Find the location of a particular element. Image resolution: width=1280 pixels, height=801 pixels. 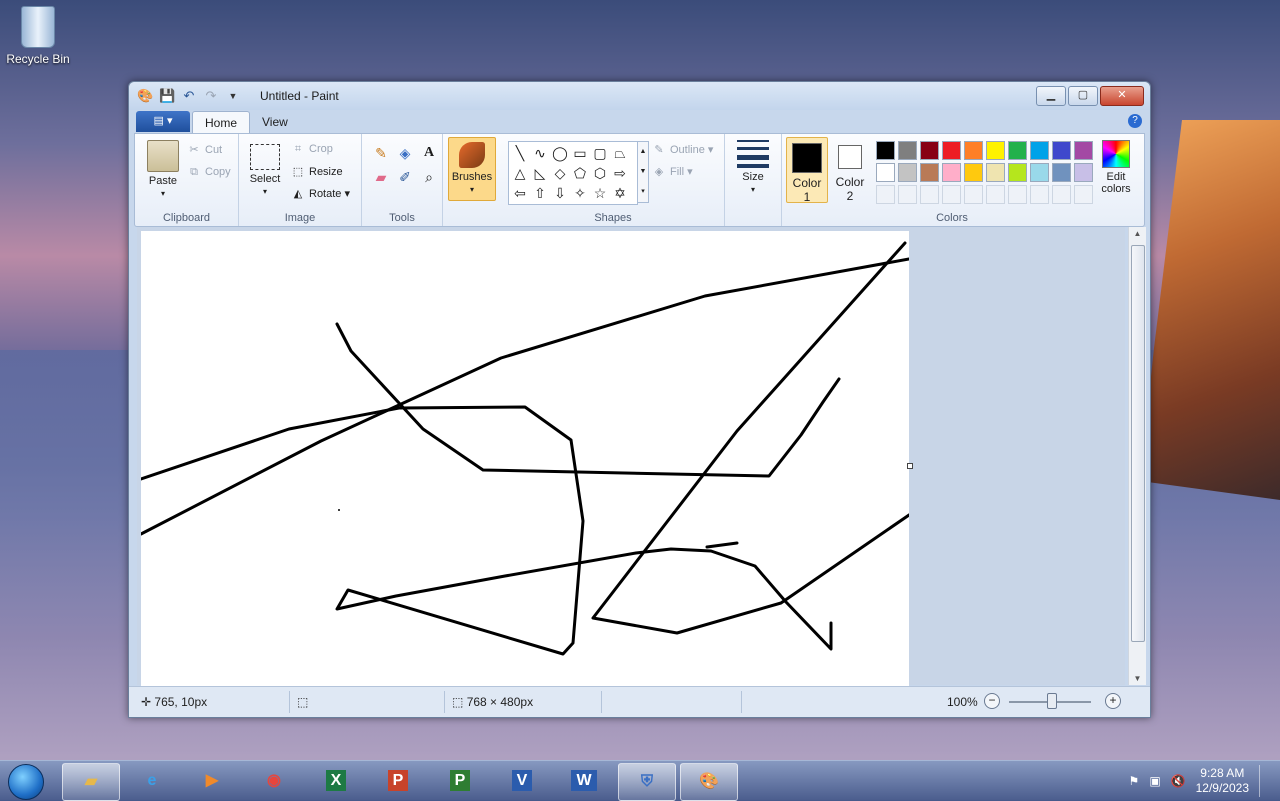

undo-icon: ↶ is located at coordinates (189, 96).